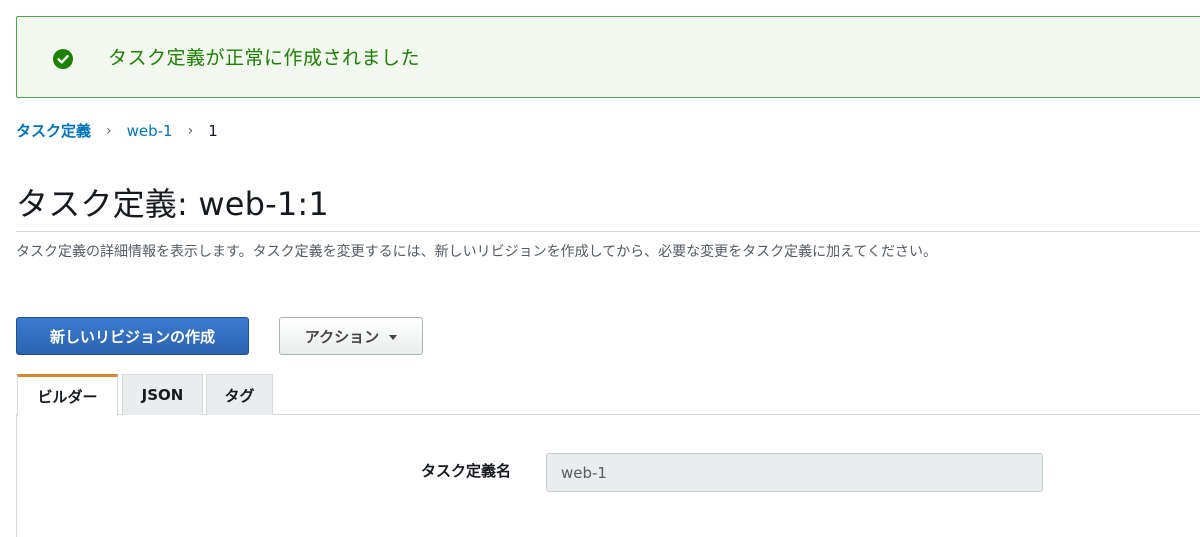 The width and height of the screenshot is (1200, 537). I want to click on tab-tags-label: タグ, so click(239, 395).